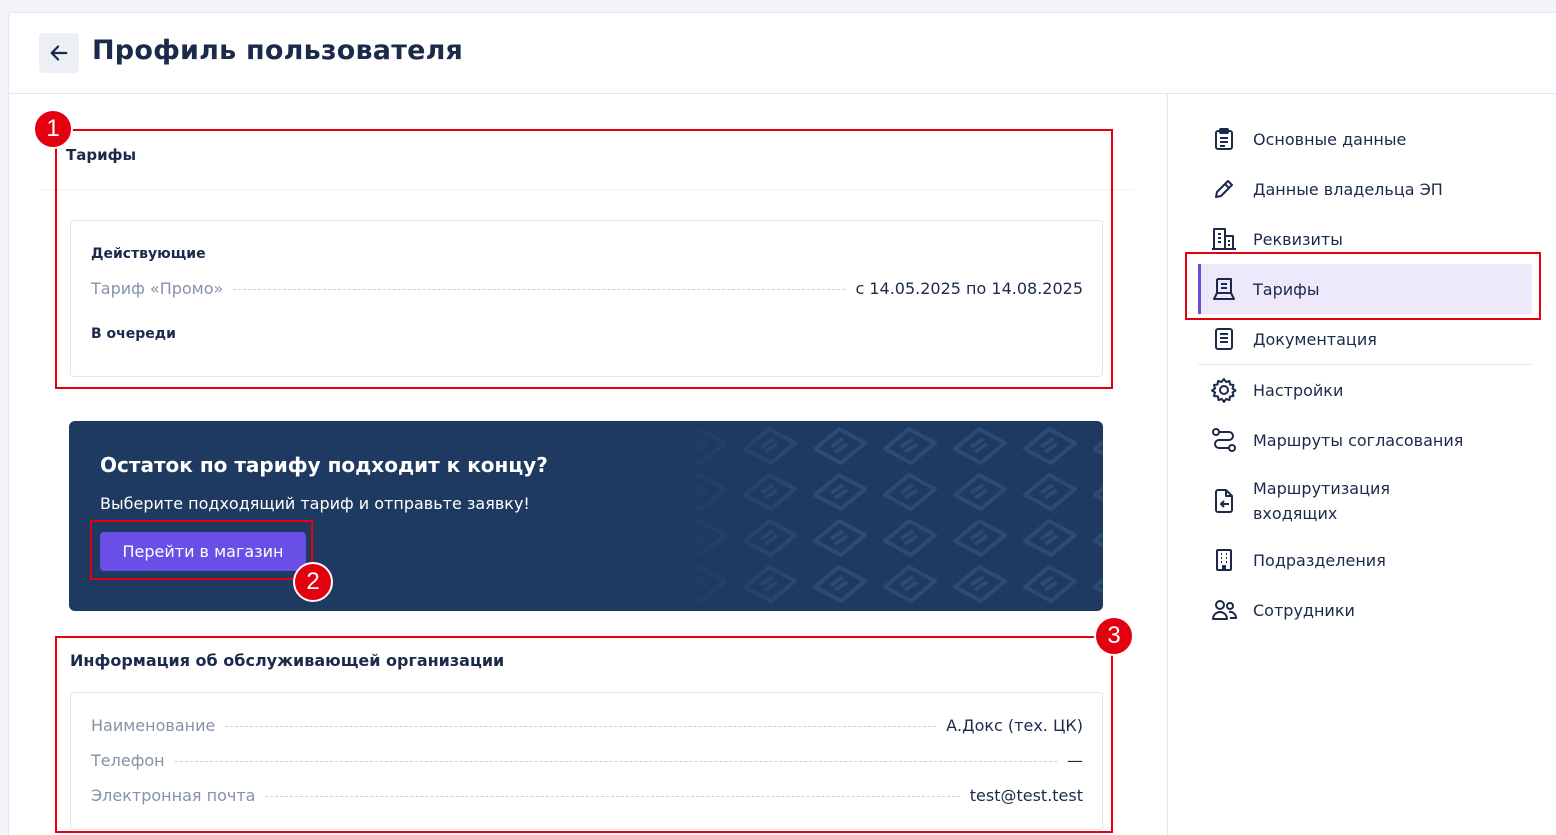 The height and width of the screenshot is (835, 1556). What do you see at coordinates (1224, 139) in the screenshot?
I see `clipboard-icon` at bounding box center [1224, 139].